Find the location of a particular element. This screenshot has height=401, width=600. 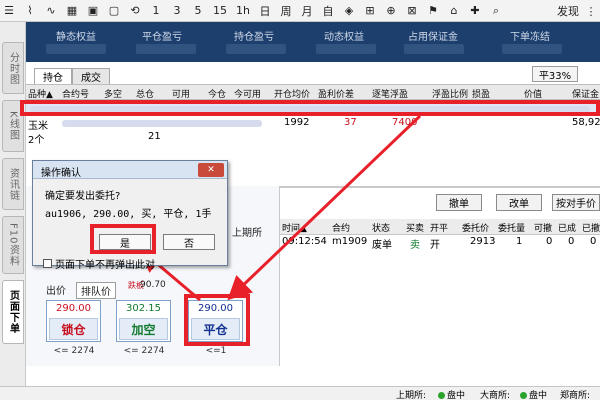

period-month: 月 is located at coordinates (307, 11).